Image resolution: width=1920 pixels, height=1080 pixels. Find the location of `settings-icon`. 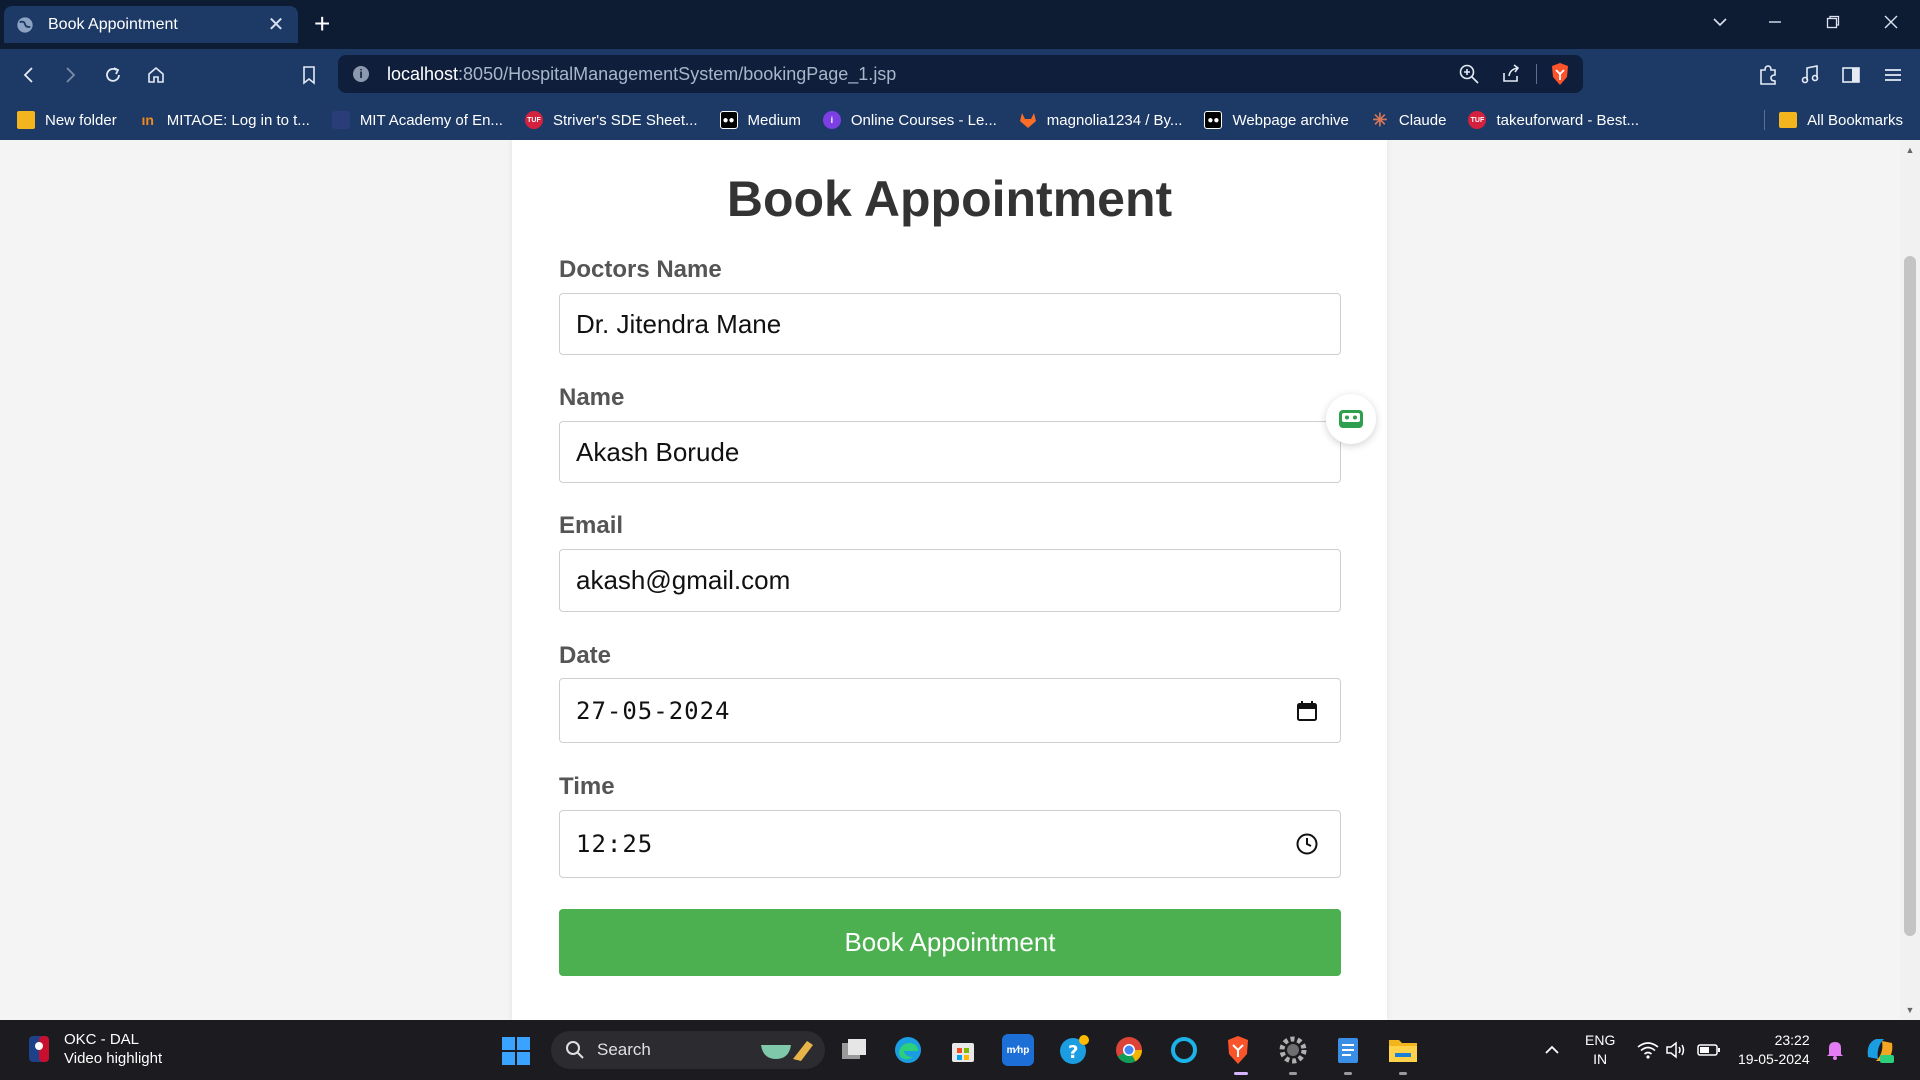

settings-icon is located at coordinates (1293, 1050).